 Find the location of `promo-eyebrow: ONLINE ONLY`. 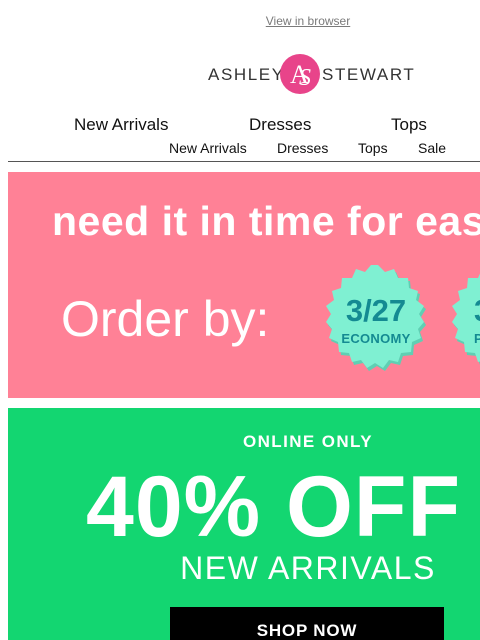

promo-eyebrow: ONLINE ONLY is located at coordinates (307, 441).